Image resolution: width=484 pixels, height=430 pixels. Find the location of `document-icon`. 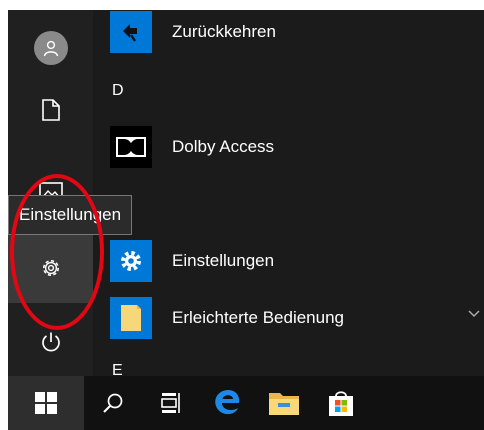

document-icon is located at coordinates (50, 110).